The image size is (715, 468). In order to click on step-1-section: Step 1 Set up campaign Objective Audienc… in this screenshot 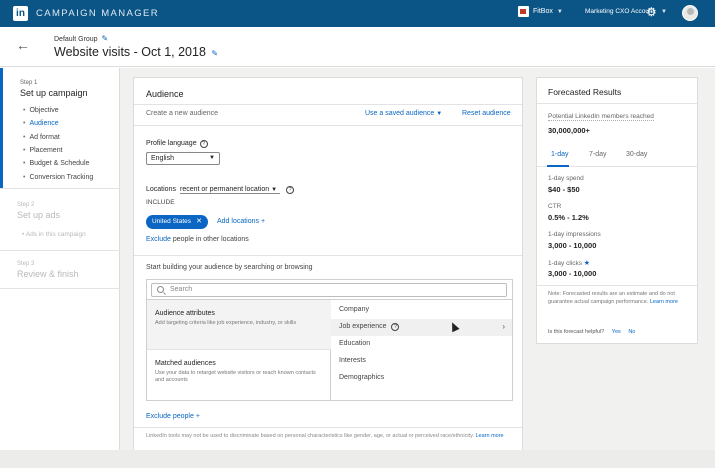, I will do `click(60, 128)`.